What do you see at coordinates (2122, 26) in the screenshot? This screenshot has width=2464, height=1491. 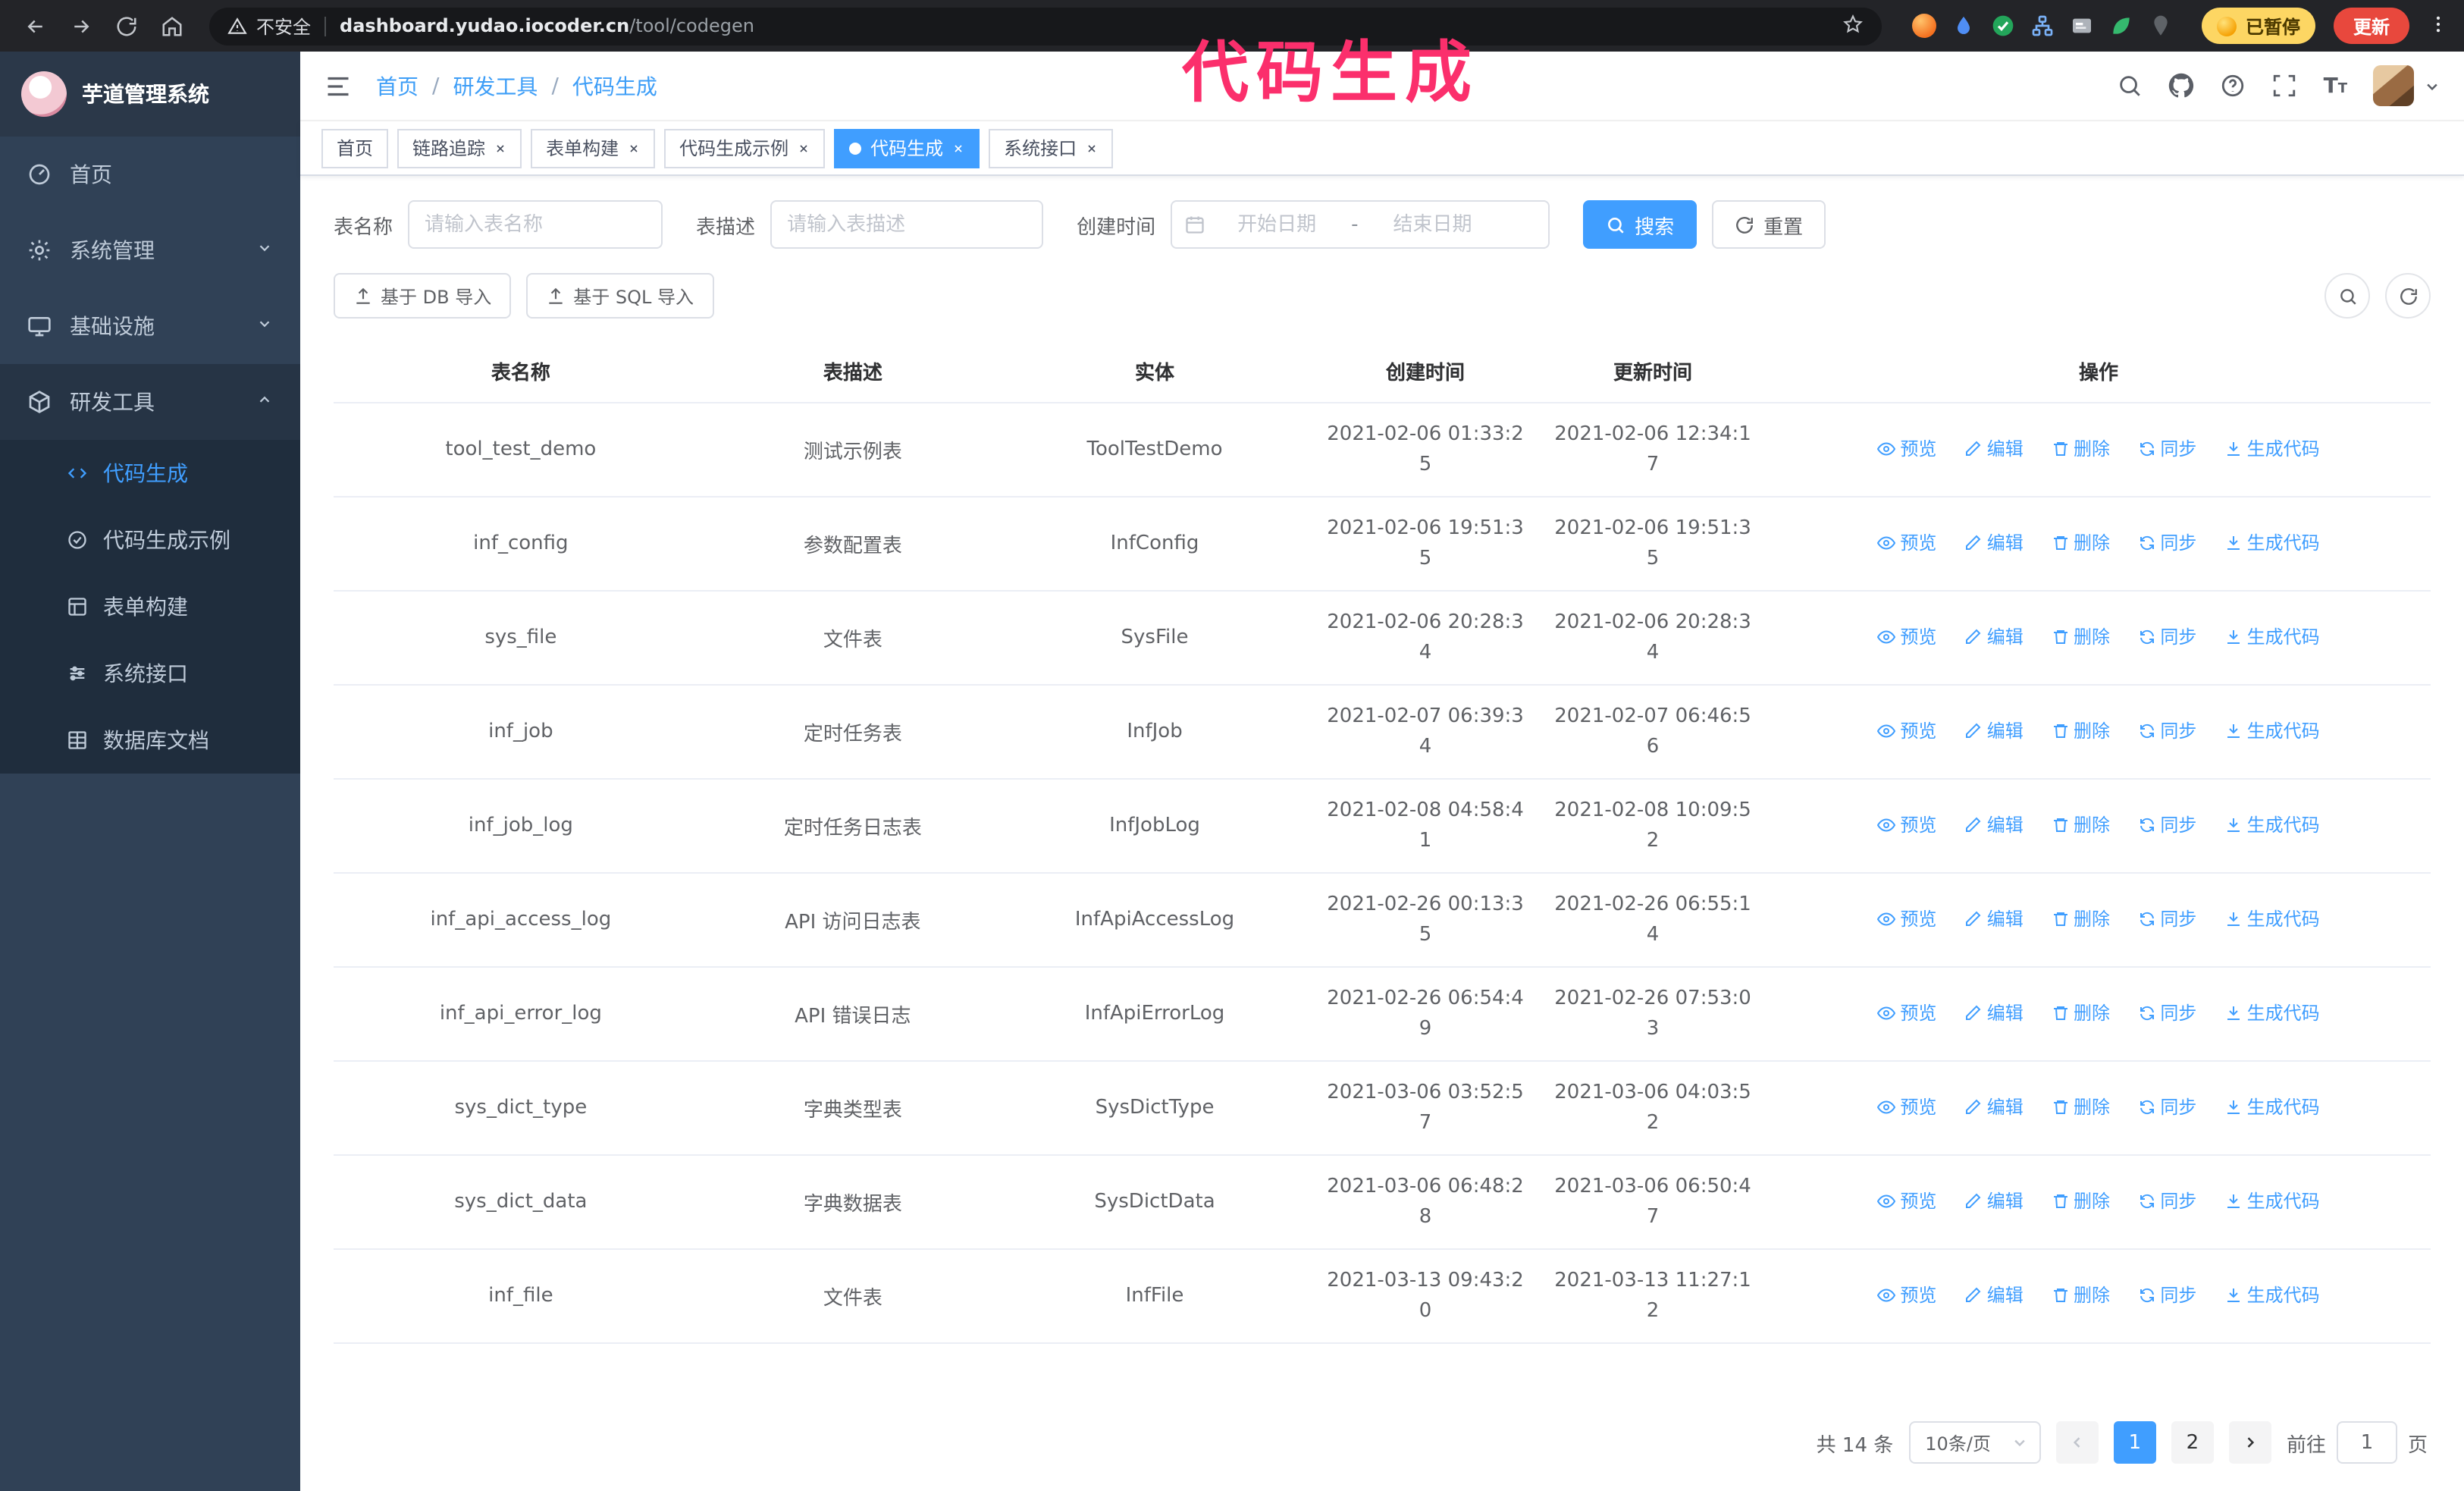 I see `leaf-extension-icon` at bounding box center [2122, 26].